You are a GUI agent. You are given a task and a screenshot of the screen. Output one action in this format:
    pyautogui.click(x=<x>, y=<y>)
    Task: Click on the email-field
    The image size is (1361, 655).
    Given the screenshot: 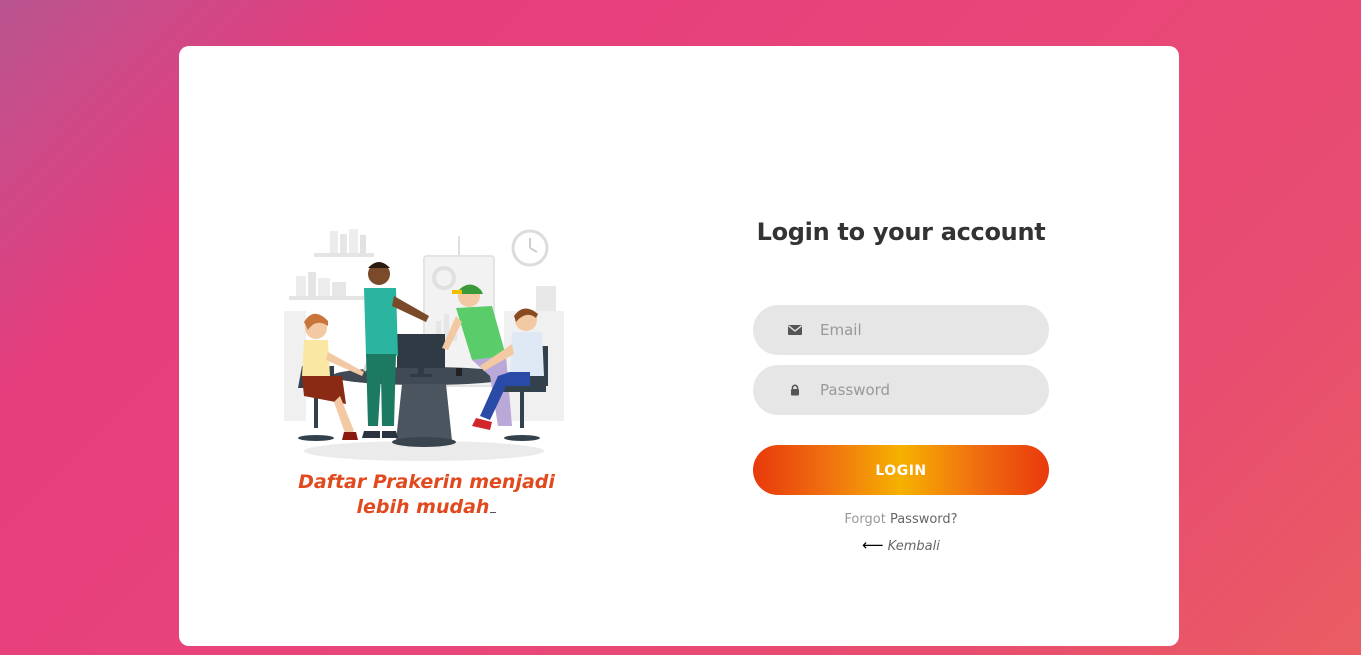 What is the action you would take?
    pyautogui.click(x=901, y=330)
    